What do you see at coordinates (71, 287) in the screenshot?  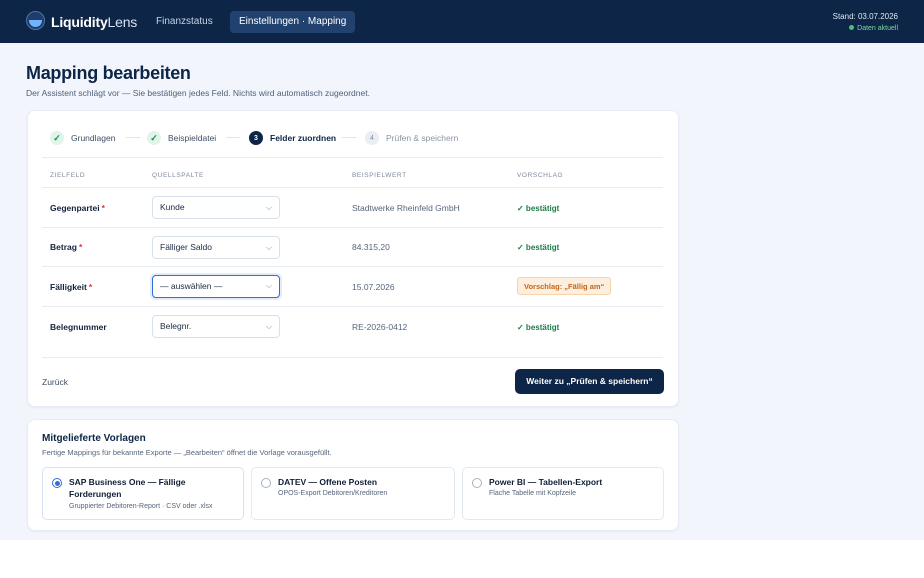 I see `field-label-faelligkeit: Fälligkeit *` at bounding box center [71, 287].